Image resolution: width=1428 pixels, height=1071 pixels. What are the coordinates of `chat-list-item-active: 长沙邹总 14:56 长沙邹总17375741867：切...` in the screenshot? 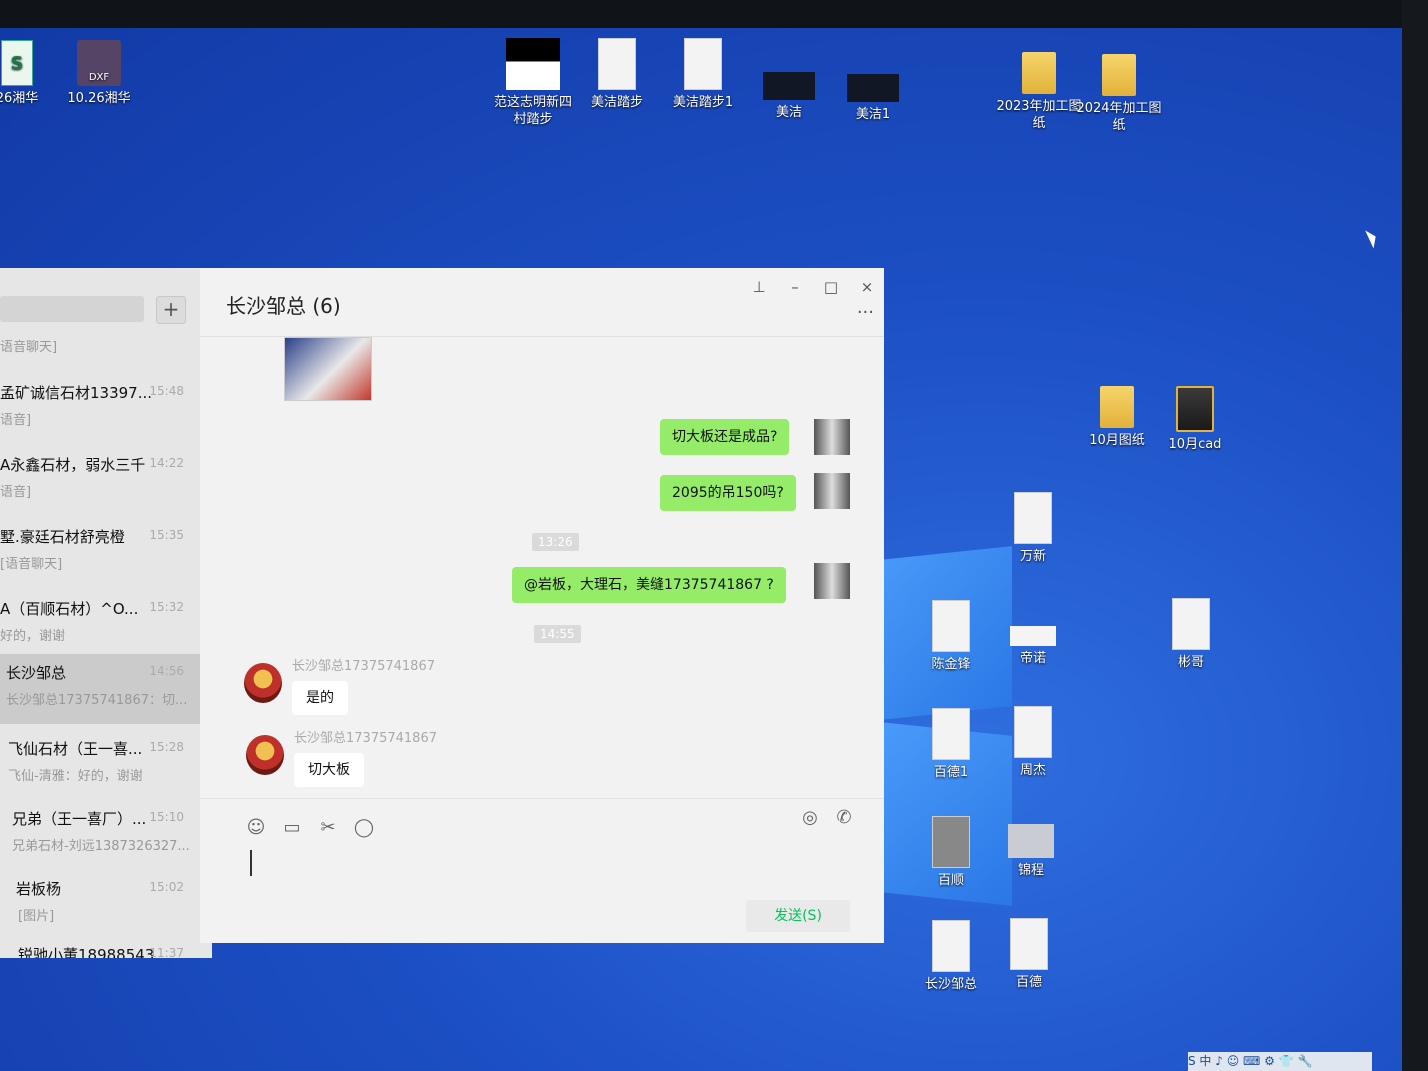 It's located at (106, 689).